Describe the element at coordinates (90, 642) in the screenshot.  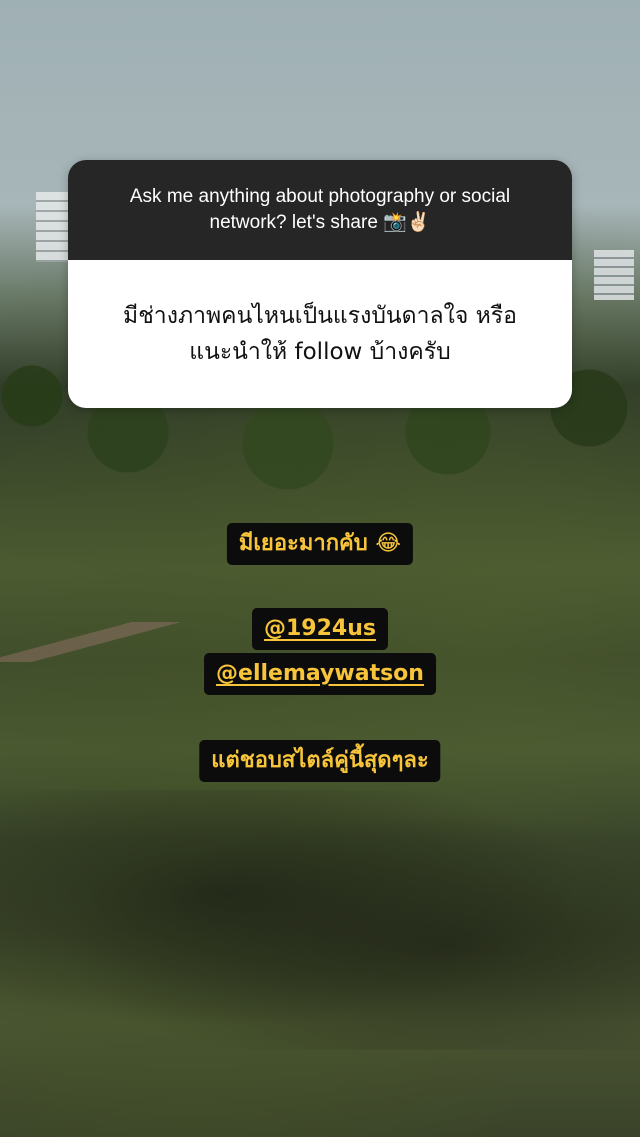
I see `background-path` at that location.